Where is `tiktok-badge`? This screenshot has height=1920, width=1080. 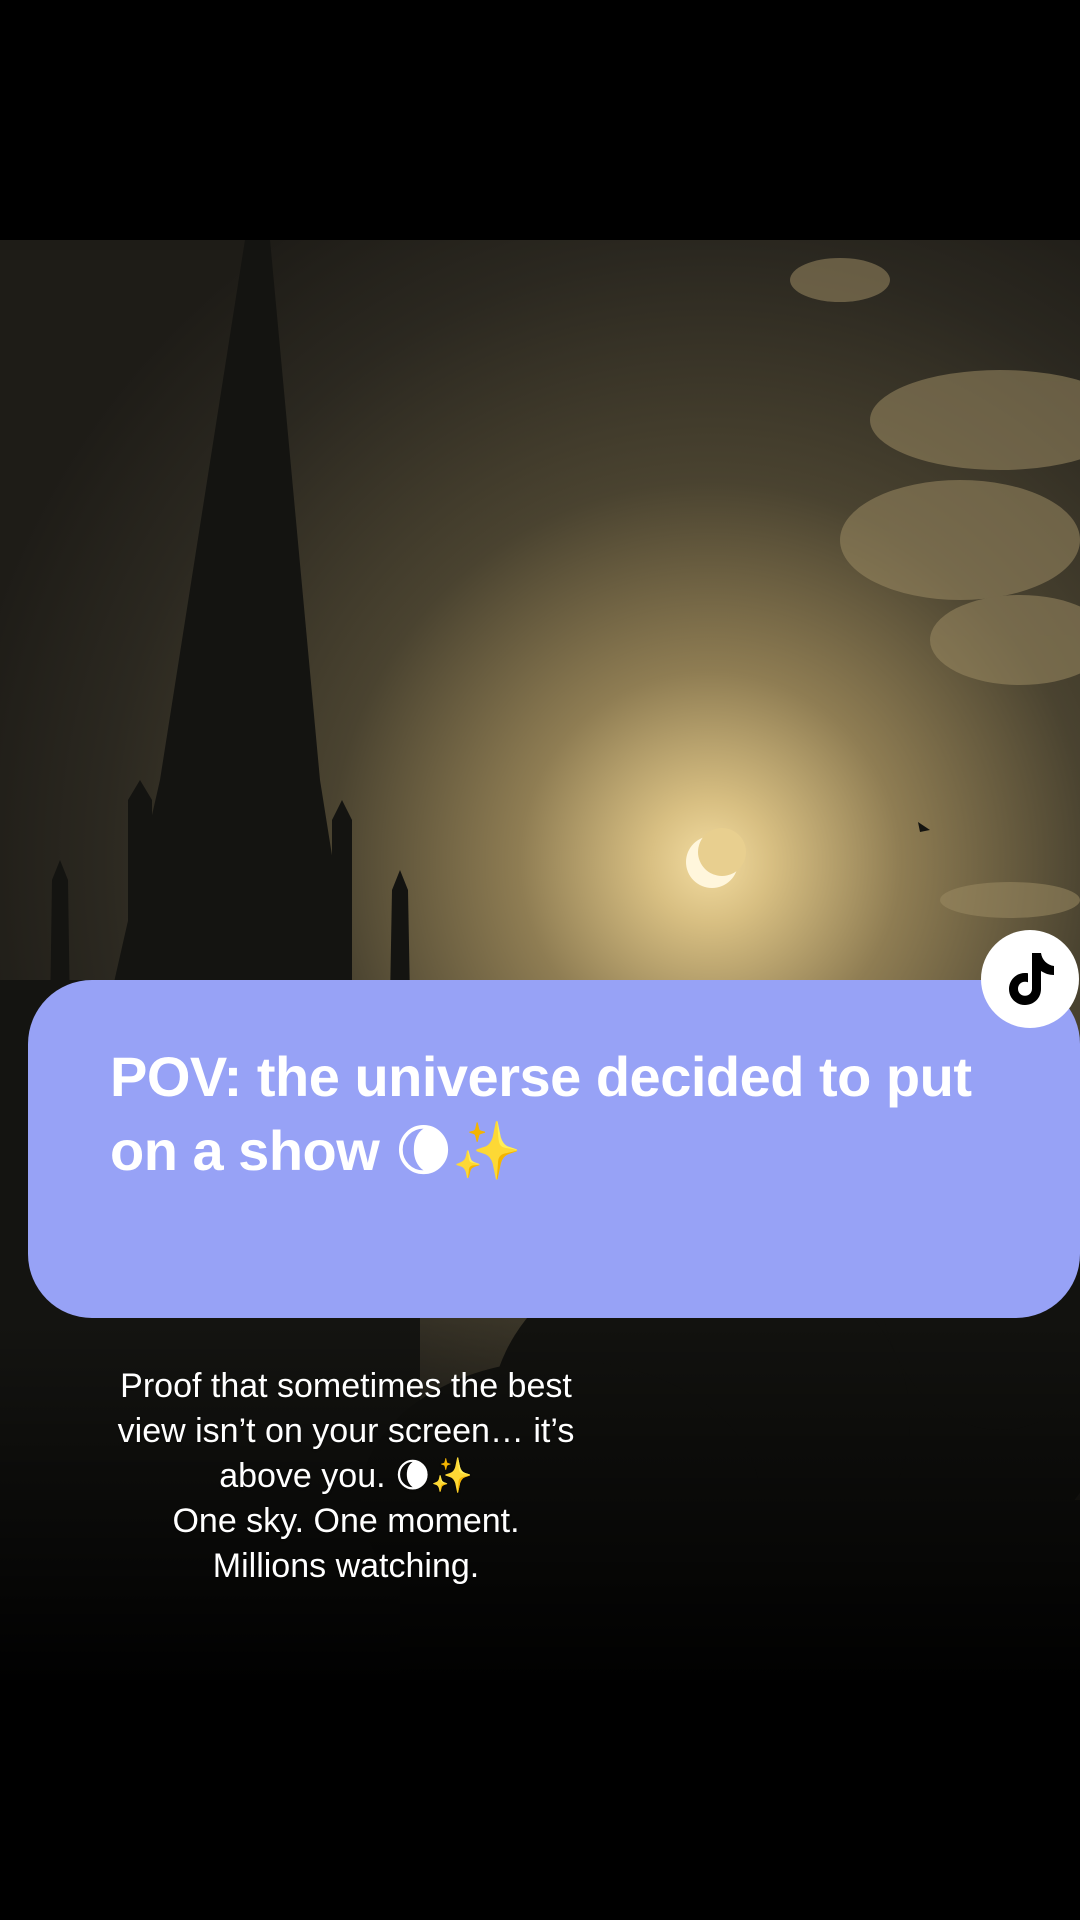 tiktok-badge is located at coordinates (1030, 979).